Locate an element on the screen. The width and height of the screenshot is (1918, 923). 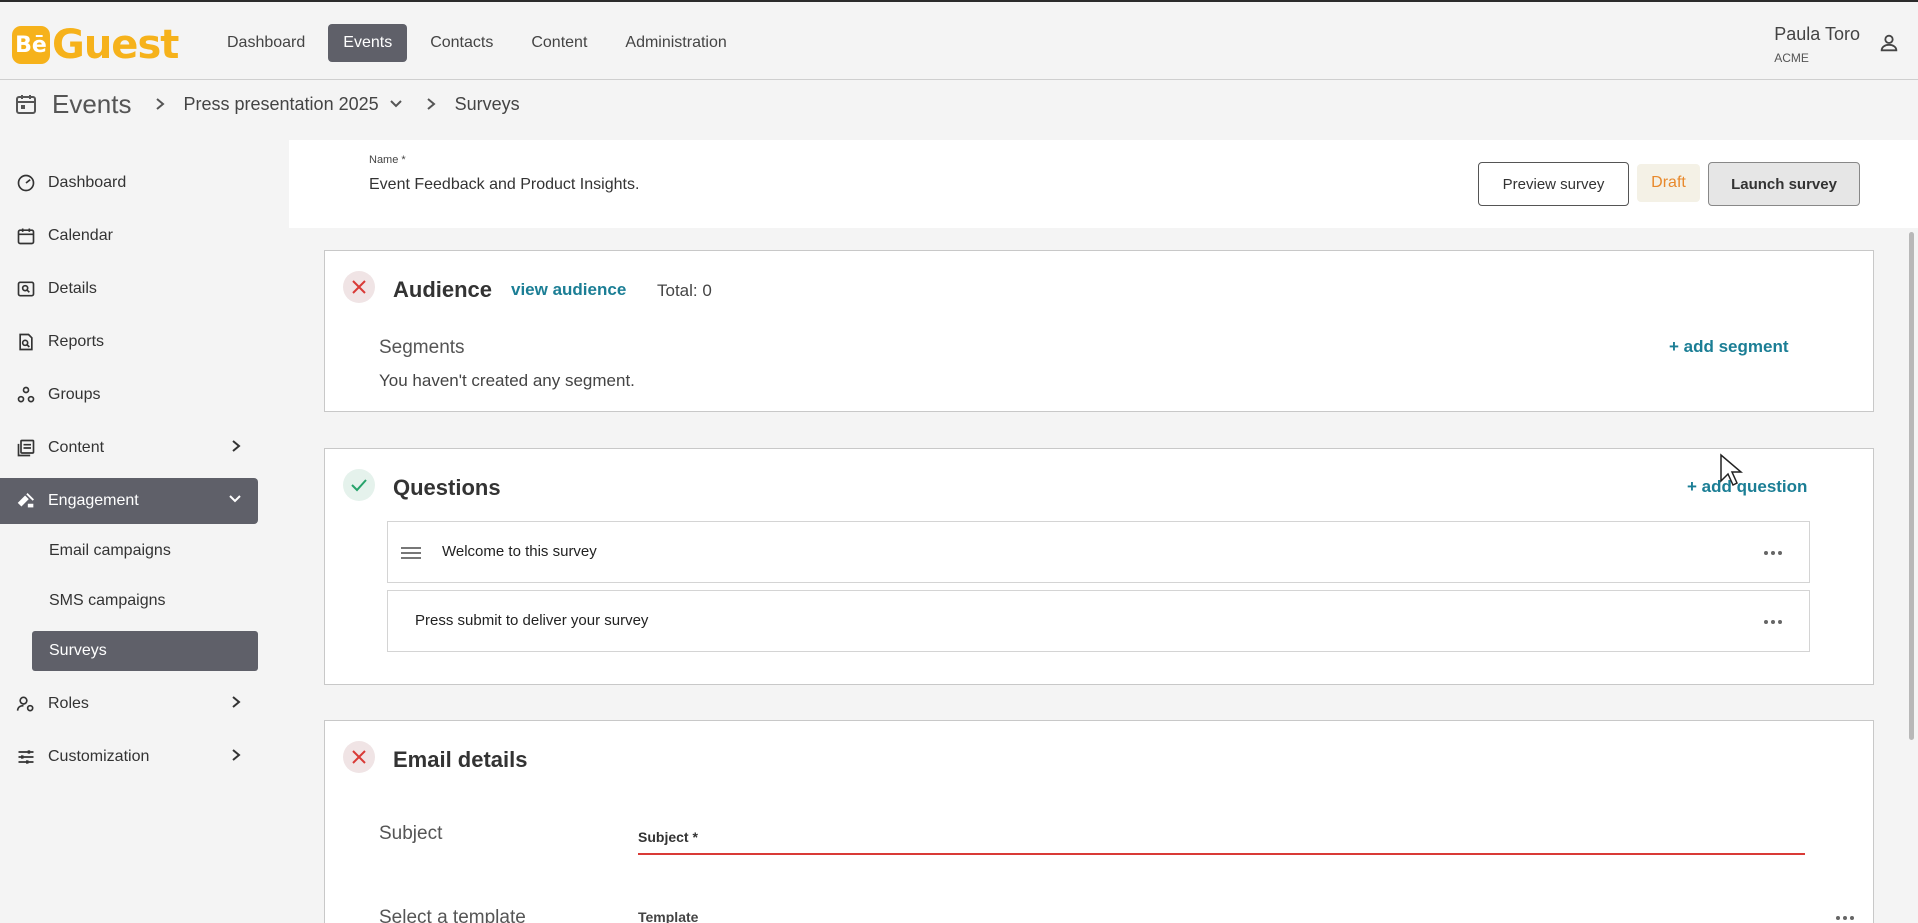
subject-error-underline is located at coordinates (1221, 854).